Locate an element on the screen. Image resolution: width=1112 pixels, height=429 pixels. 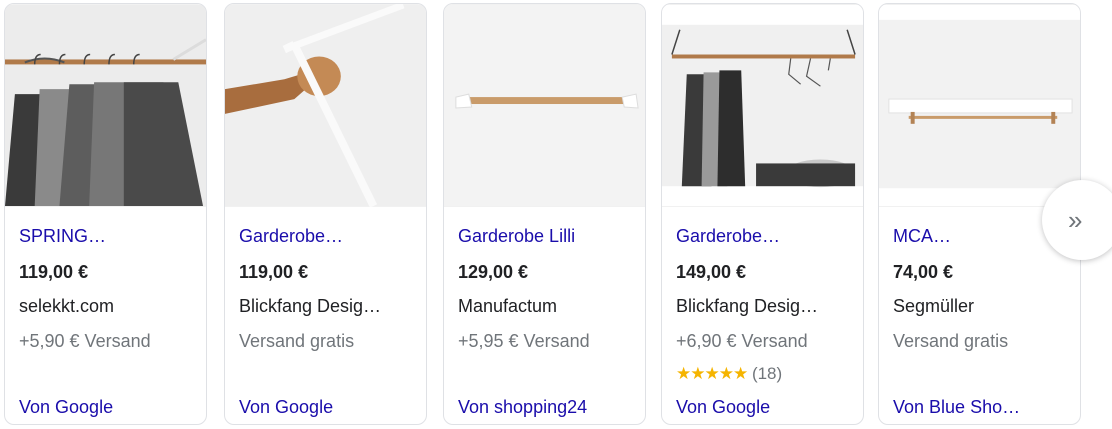
clothes-rail-with-shirts-image is located at coordinates (105, 105).